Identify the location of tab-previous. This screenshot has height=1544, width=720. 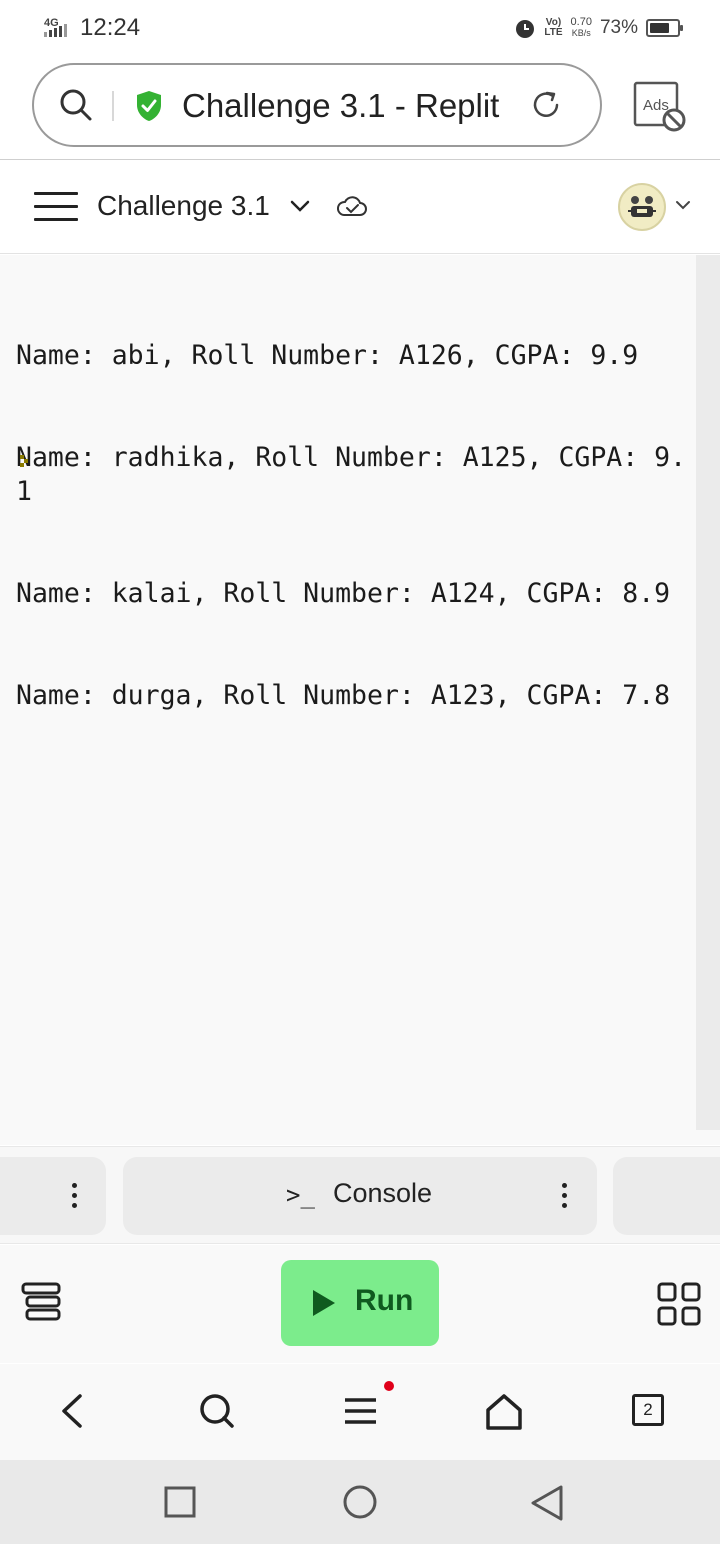
(53, 1196).